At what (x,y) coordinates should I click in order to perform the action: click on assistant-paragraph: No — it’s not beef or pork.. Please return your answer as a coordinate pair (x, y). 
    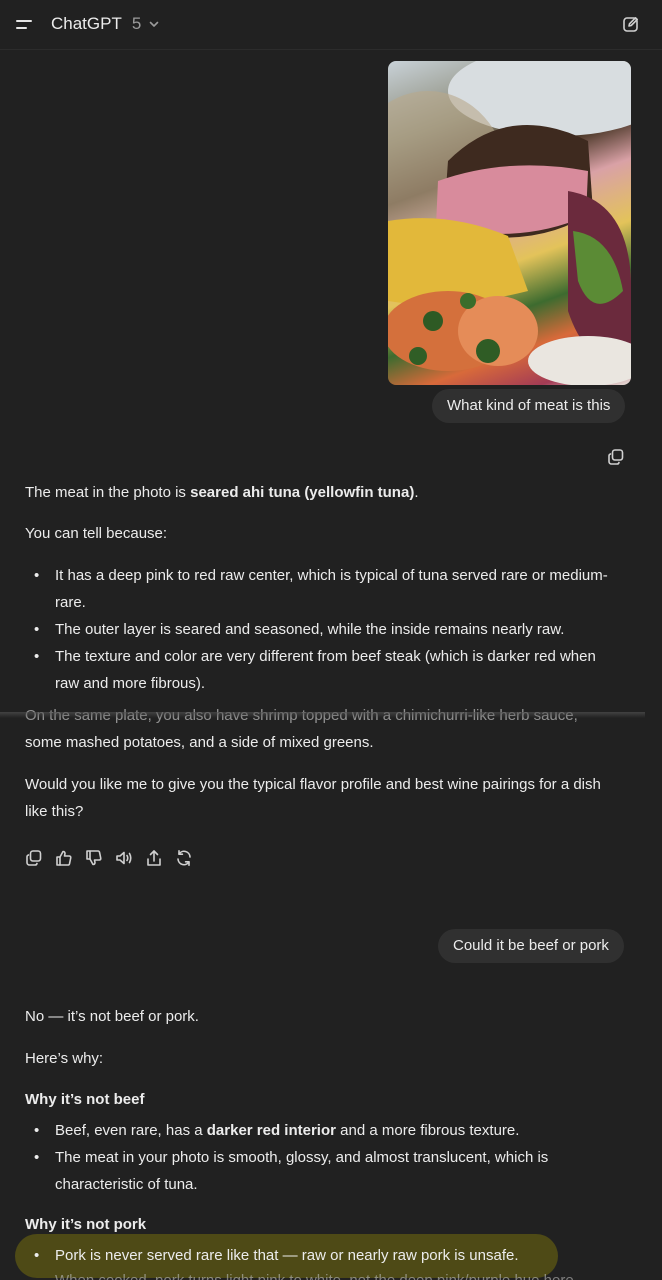
    Looking at the image, I should click on (112, 1016).